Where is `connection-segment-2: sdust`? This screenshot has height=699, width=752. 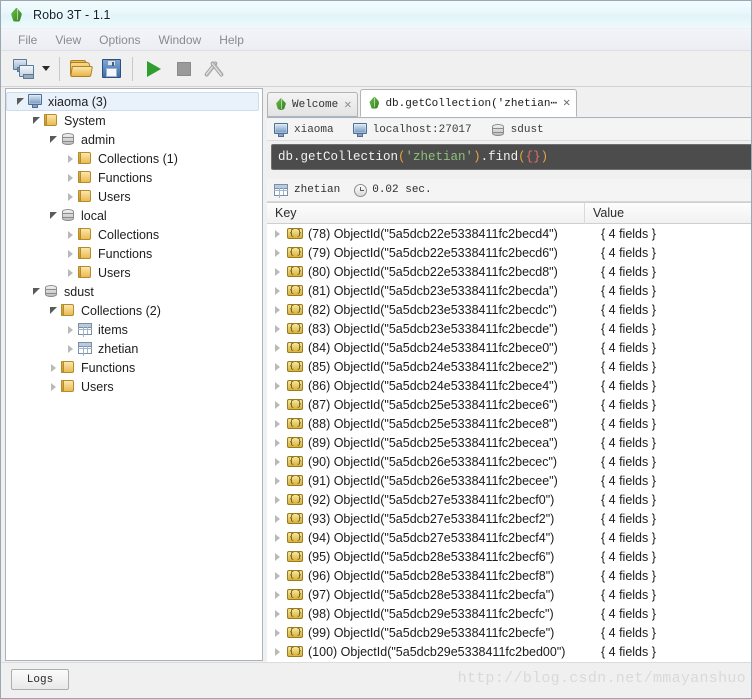
connection-segment-2: sdust is located at coordinates (517, 130).